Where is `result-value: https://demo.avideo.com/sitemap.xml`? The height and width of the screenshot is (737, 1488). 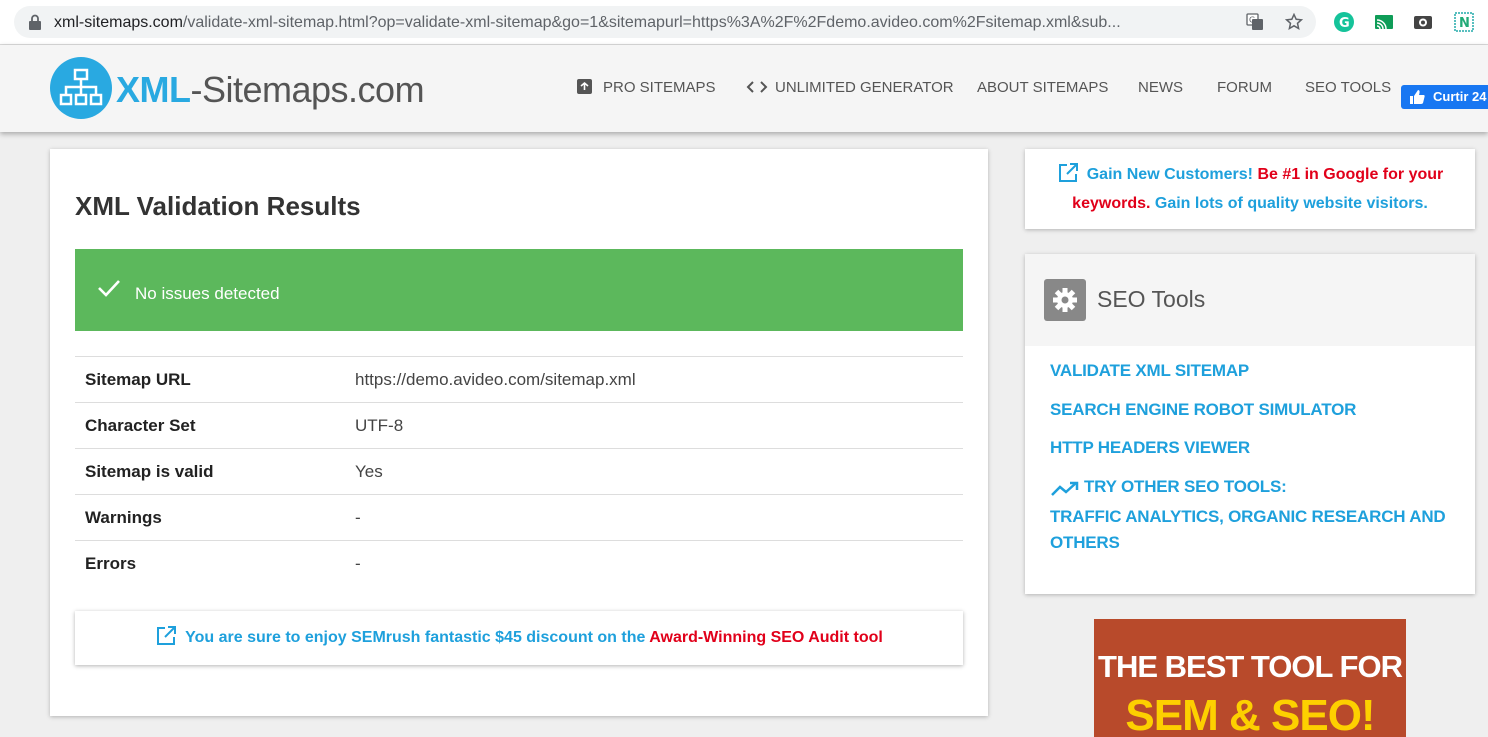
result-value: https://demo.avideo.com/sitemap.xml is located at coordinates (659, 379).